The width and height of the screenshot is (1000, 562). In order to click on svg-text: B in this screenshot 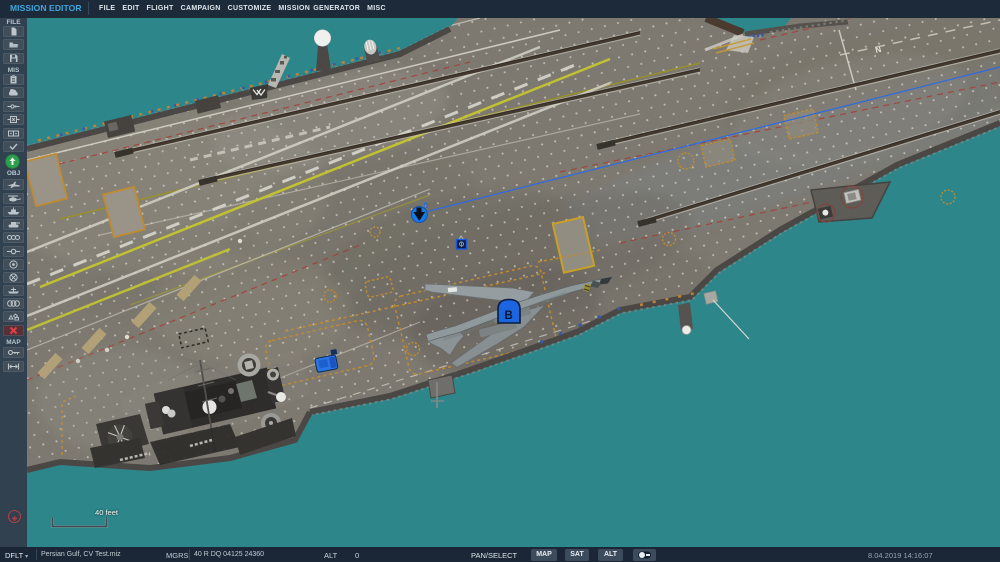, I will do `click(509, 316)`.